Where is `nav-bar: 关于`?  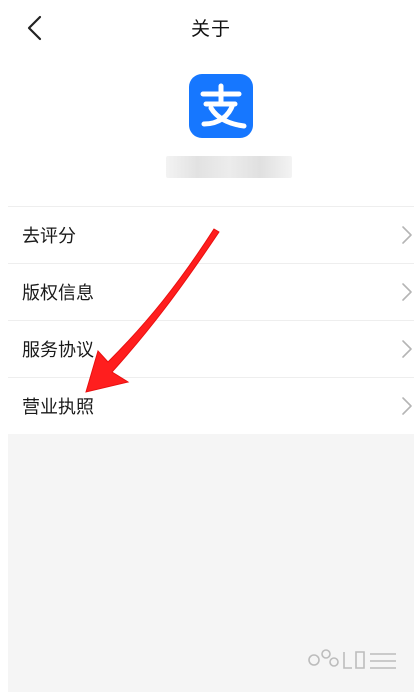 nav-bar: 关于 is located at coordinates (211, 28).